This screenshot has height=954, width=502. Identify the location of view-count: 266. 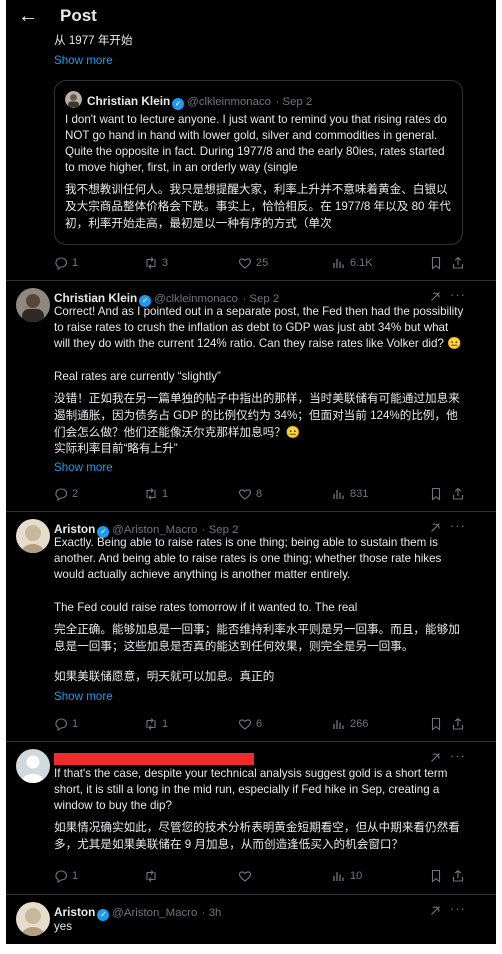
(359, 724).